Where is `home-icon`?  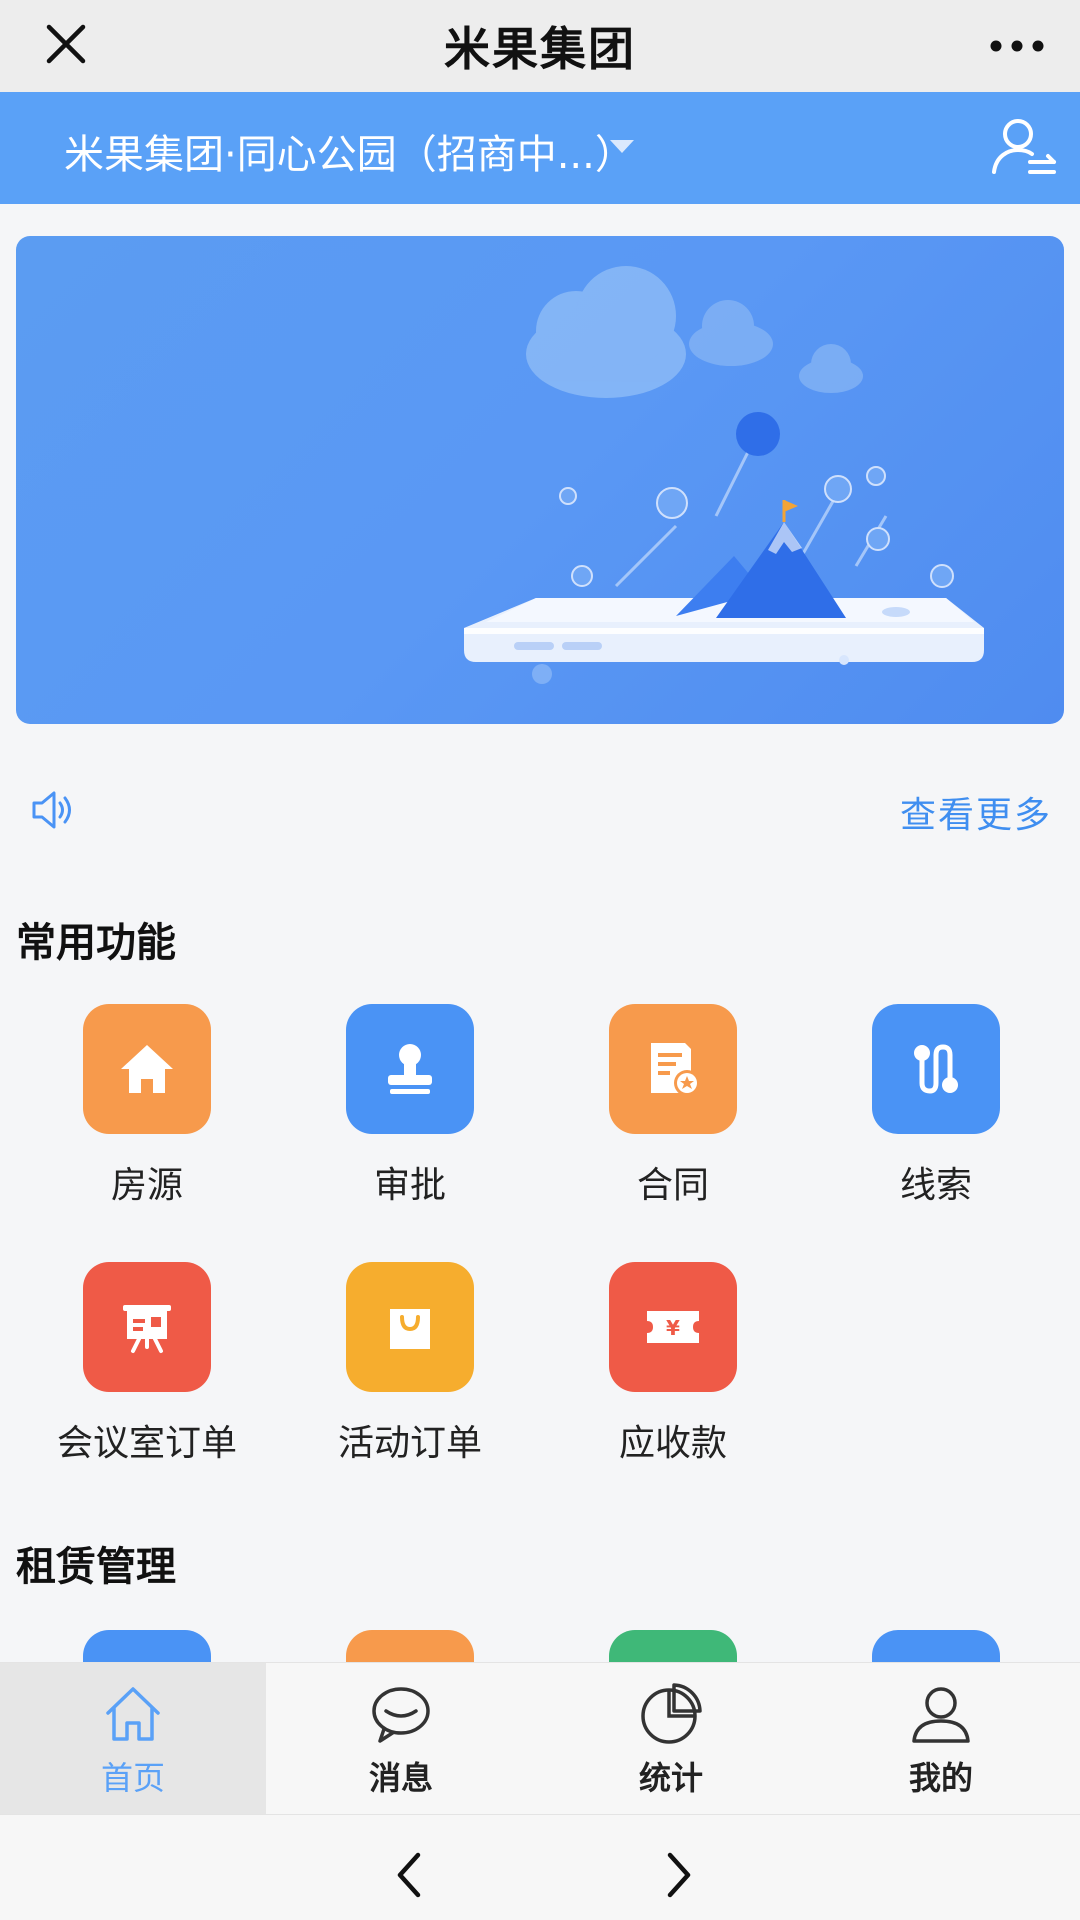
home-icon is located at coordinates (133, 1714).